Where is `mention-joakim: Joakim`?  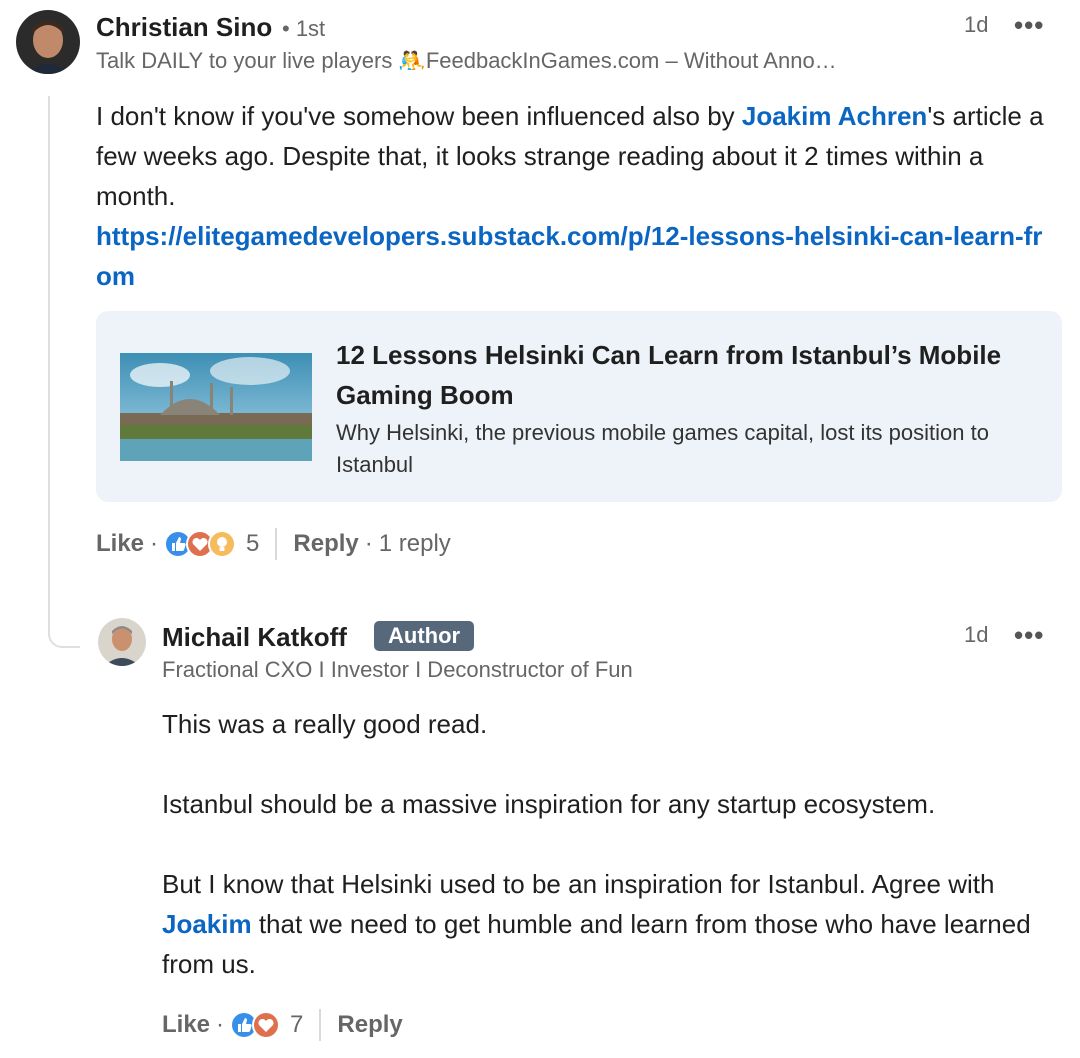 mention-joakim: Joakim is located at coordinates (207, 924).